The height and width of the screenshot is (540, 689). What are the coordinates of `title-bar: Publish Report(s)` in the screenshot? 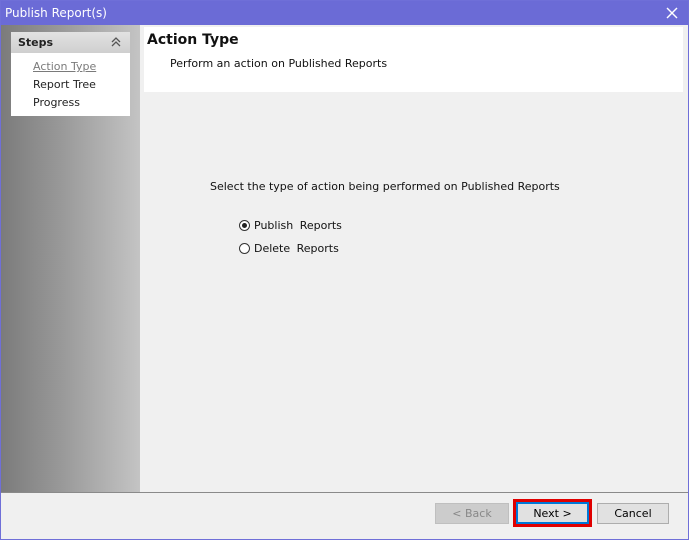 It's located at (344, 13).